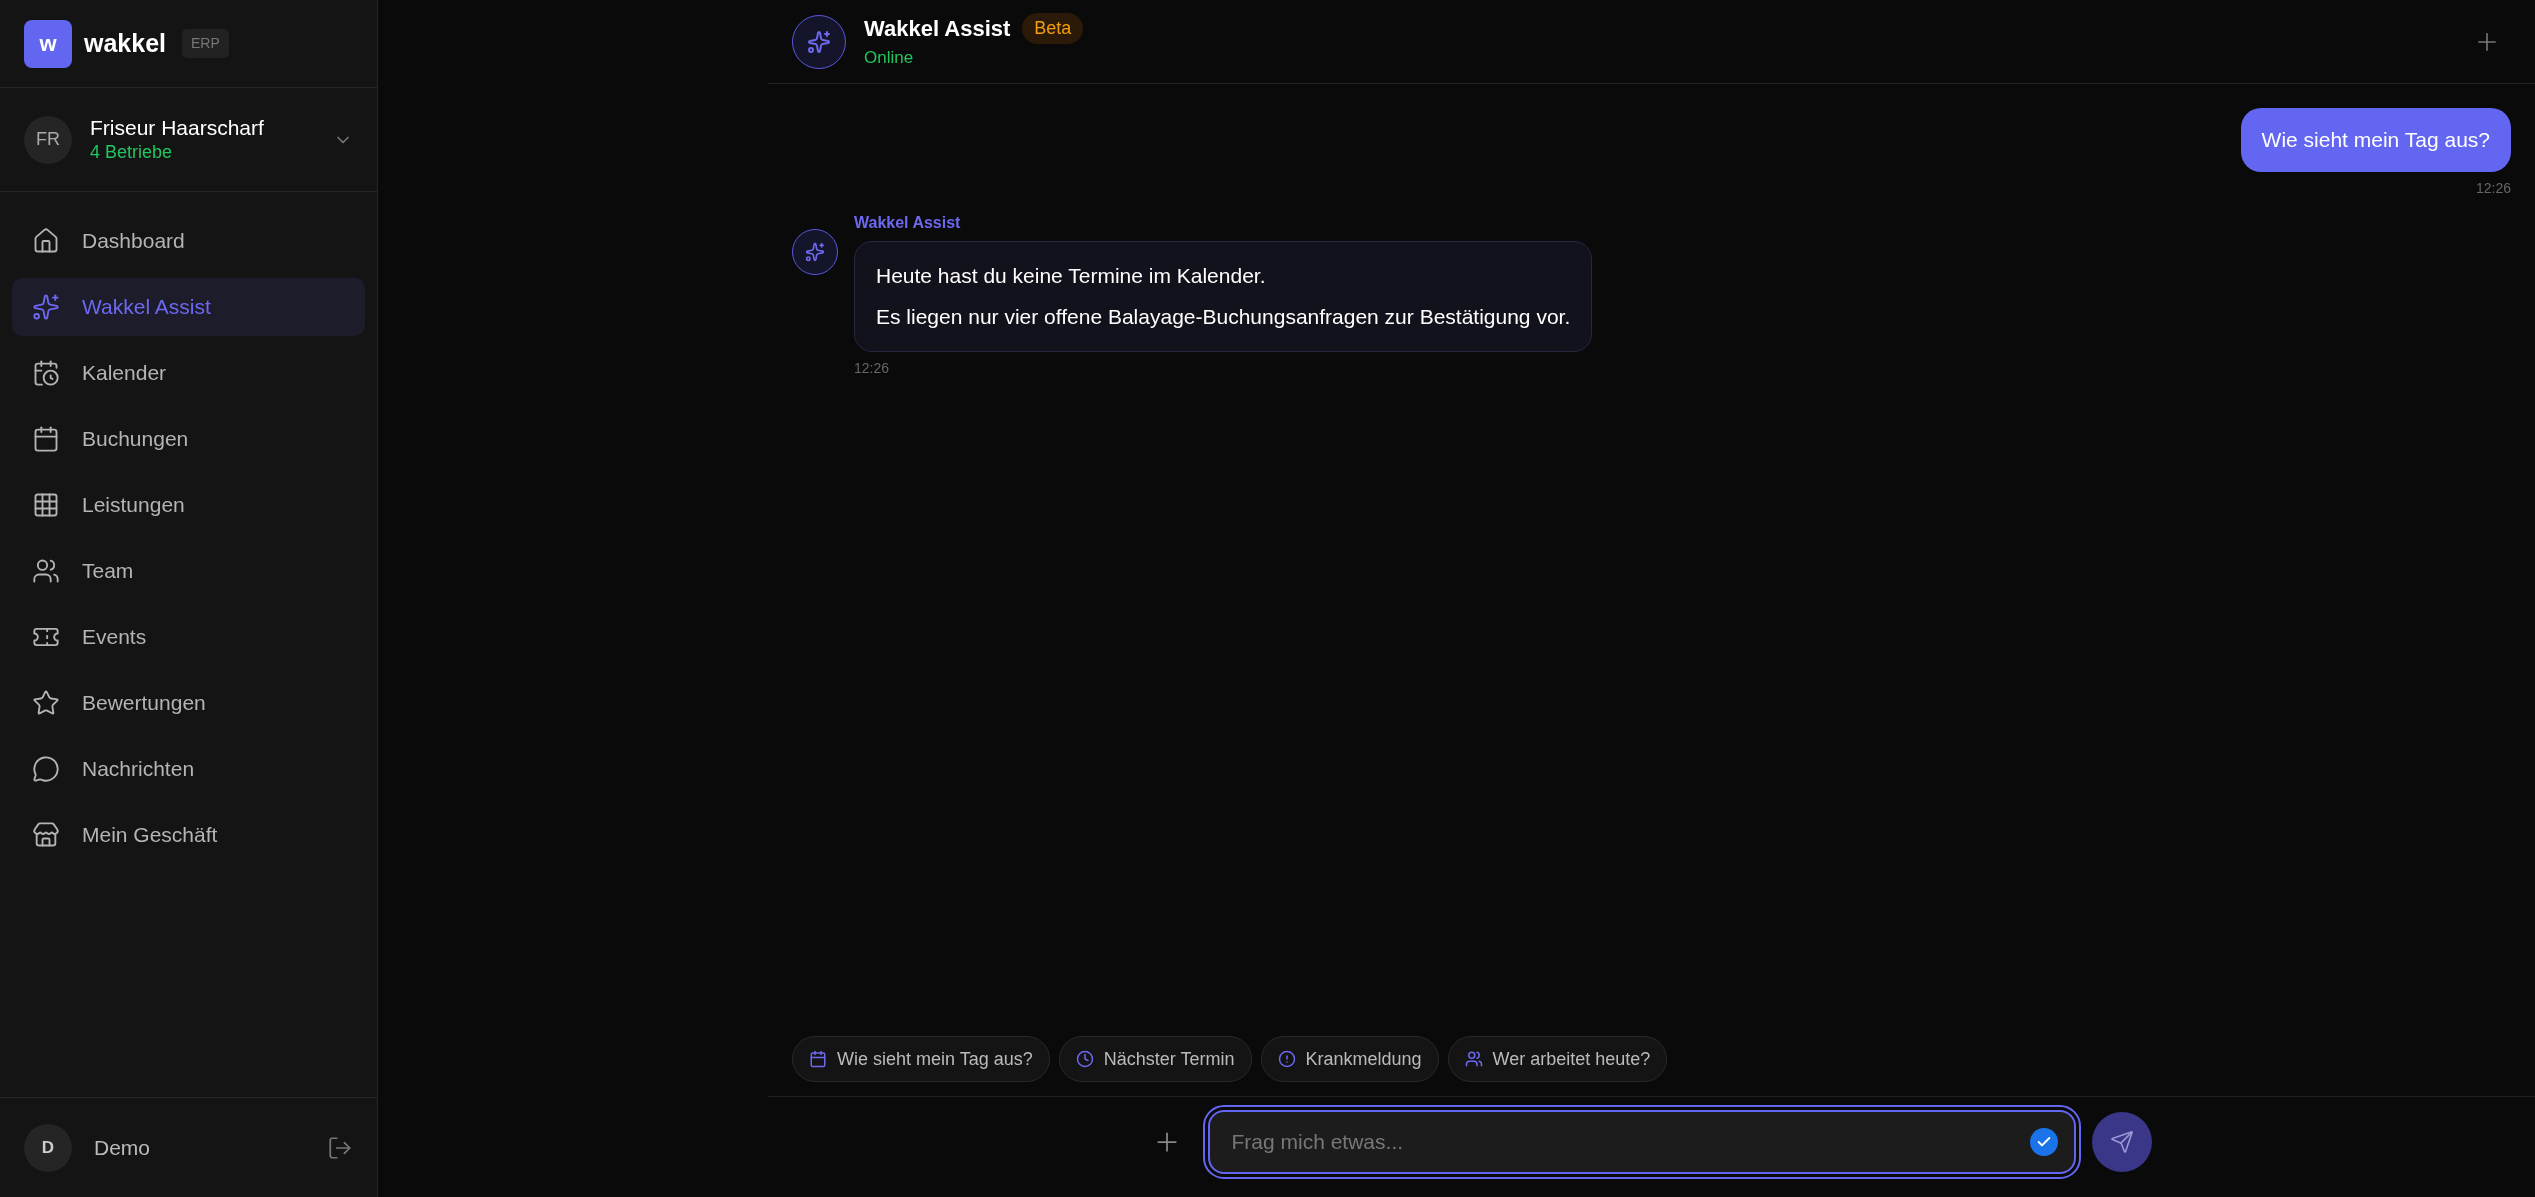 This screenshot has height=1197, width=2535. What do you see at coordinates (48, 139) in the screenshot?
I see `business-avatar: FR` at bounding box center [48, 139].